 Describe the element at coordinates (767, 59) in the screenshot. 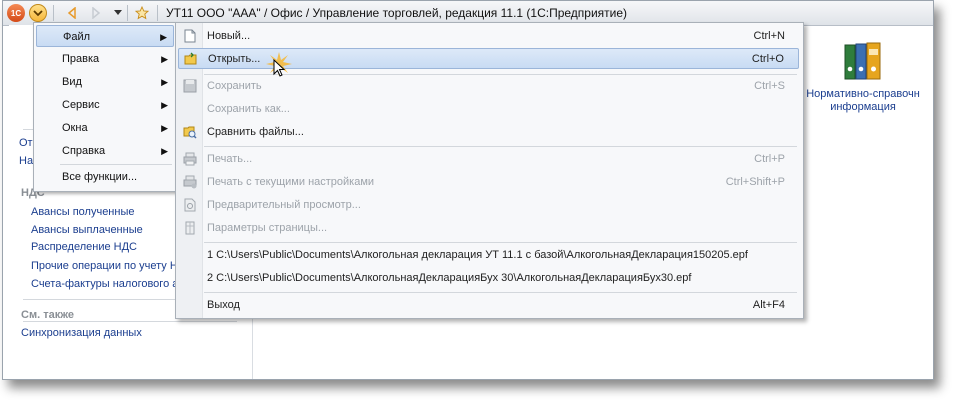

I see `shortcut-text: Ctrl+O` at that location.